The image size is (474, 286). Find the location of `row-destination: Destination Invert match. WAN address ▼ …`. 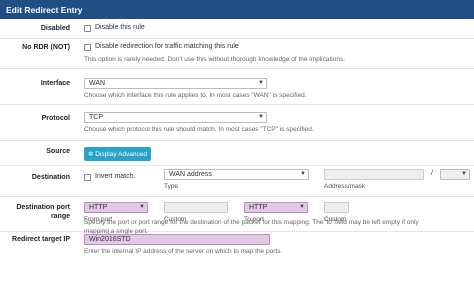

row-destination: Destination Invert match. WAN address ▼ … is located at coordinates (237, 181).